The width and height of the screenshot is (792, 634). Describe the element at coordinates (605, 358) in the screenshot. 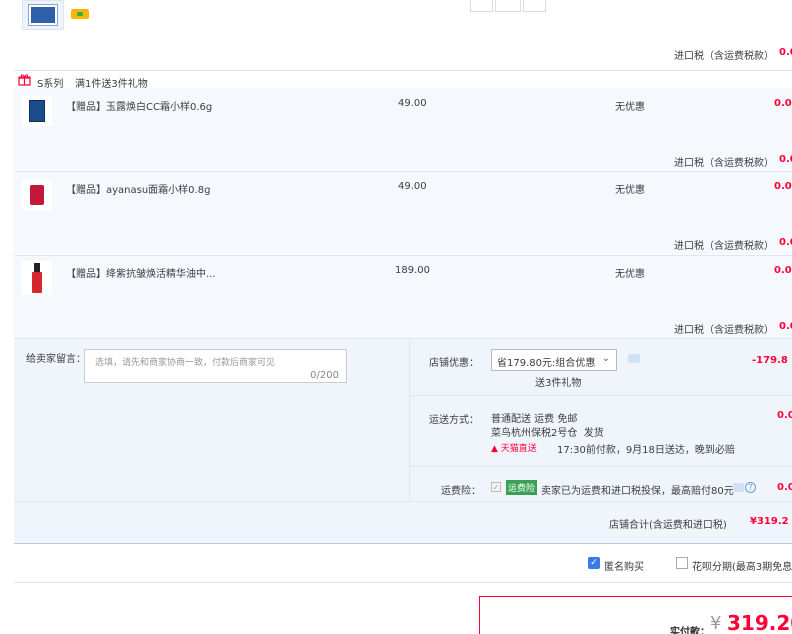

I see `chevron-down-icon: ⌄` at that location.